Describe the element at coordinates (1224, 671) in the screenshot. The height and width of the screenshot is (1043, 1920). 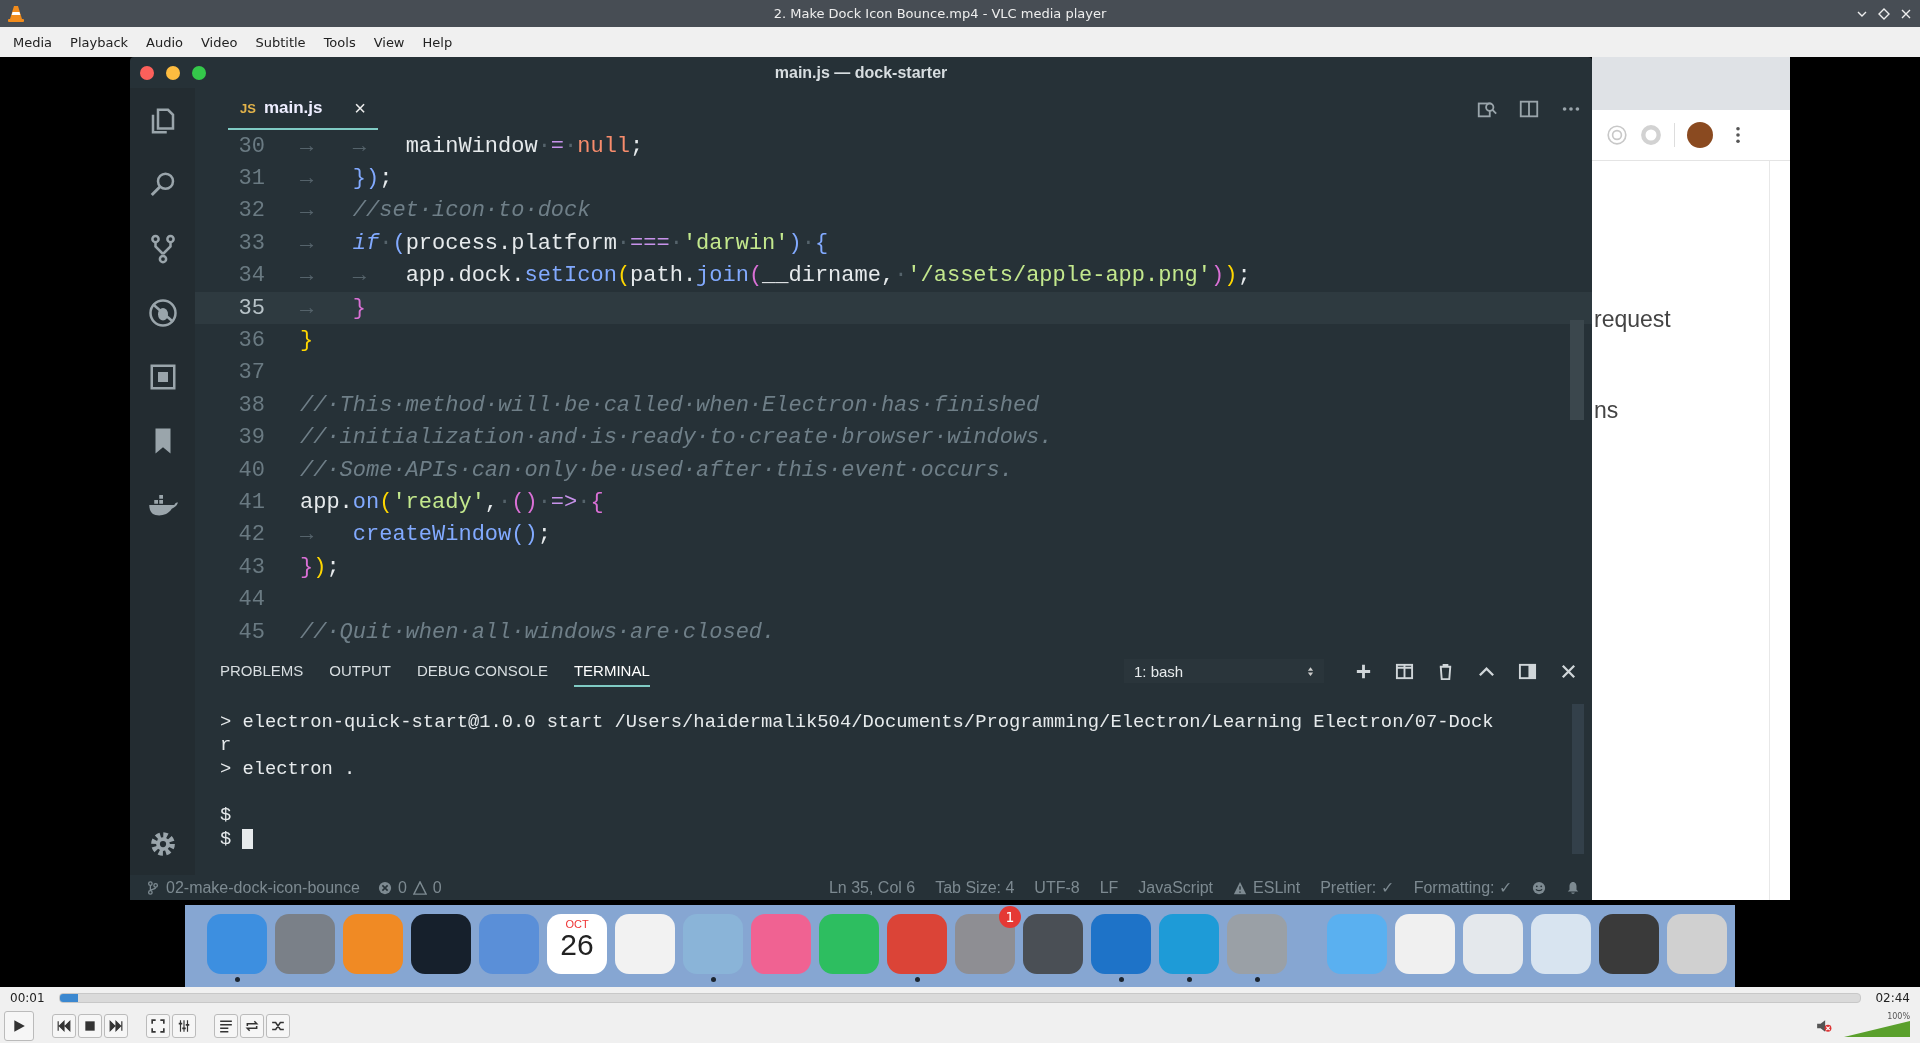
I see `terminal-dropdown: 1: bash` at that location.